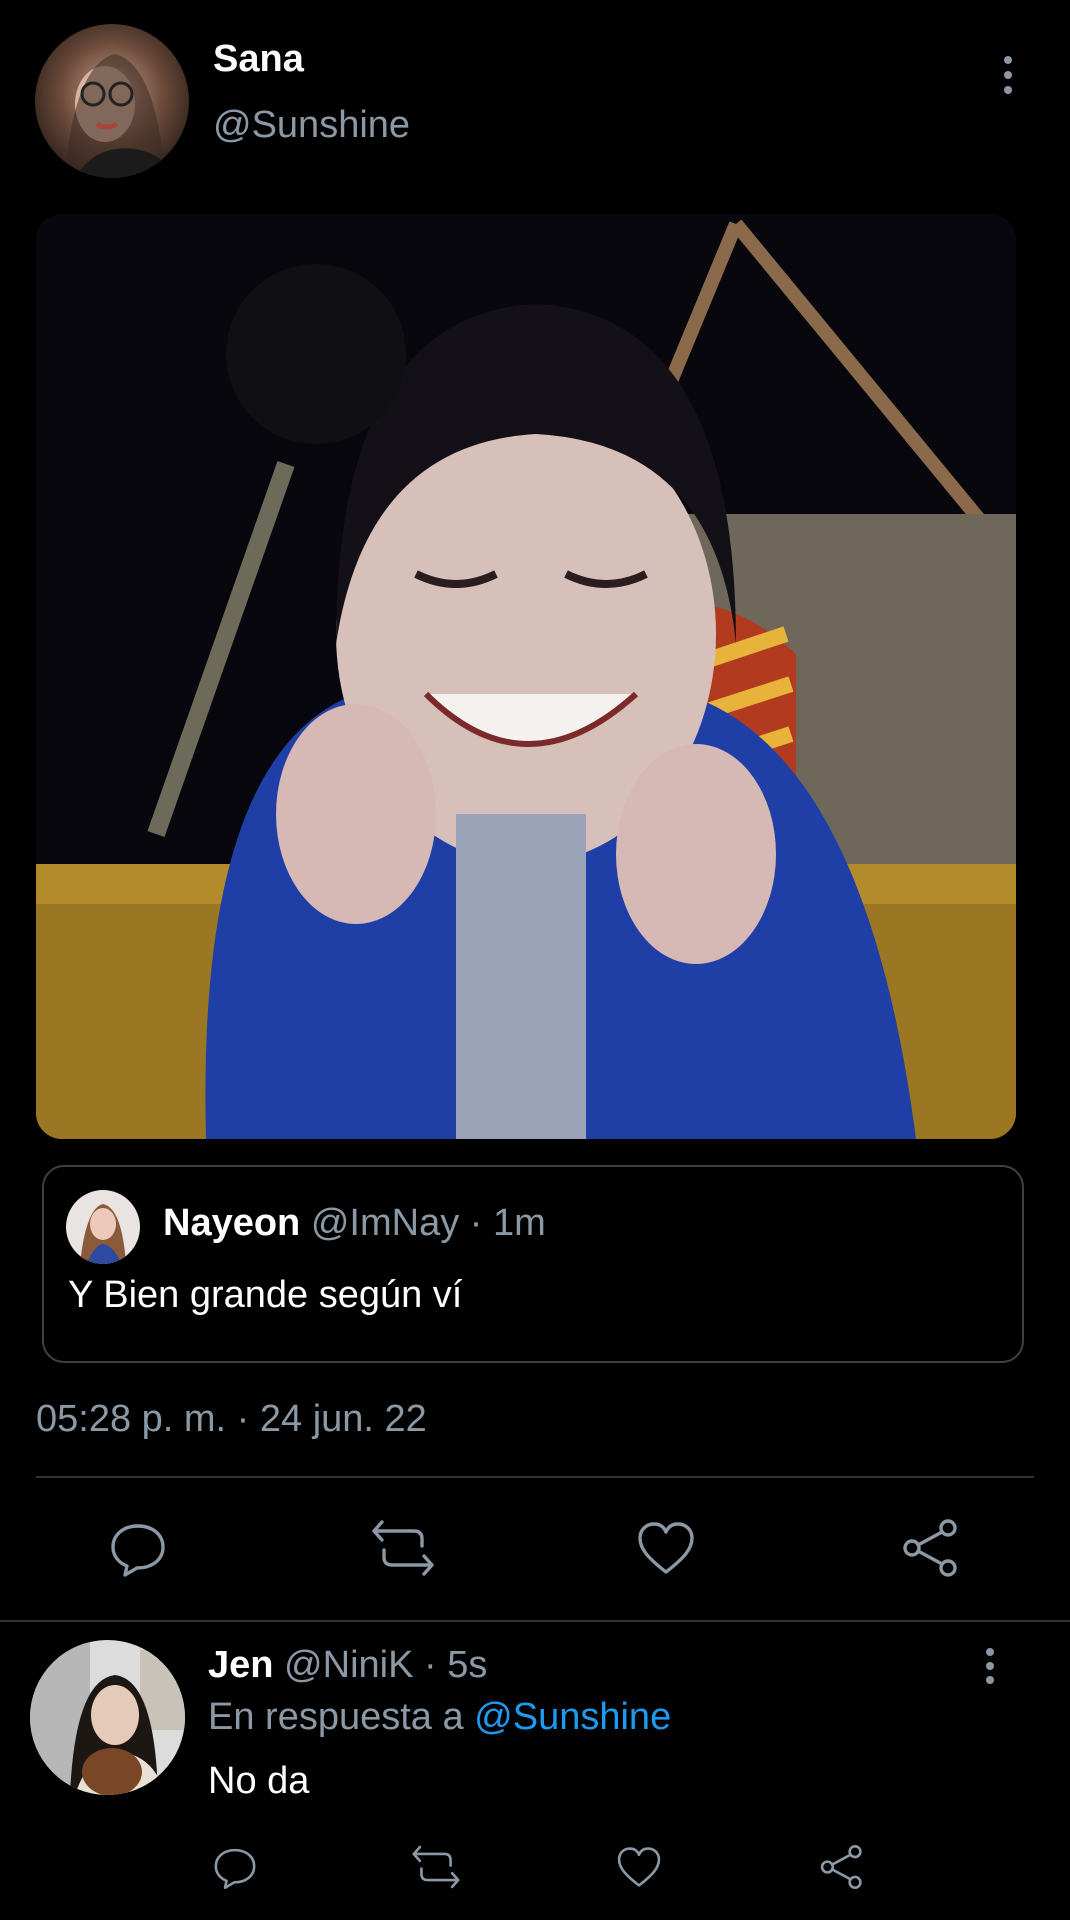 This screenshot has width=1070, height=1920. What do you see at coordinates (231, 1419) in the screenshot?
I see `tweet-timestamp: 05:28 p. m. · 24 jun. 22` at bounding box center [231, 1419].